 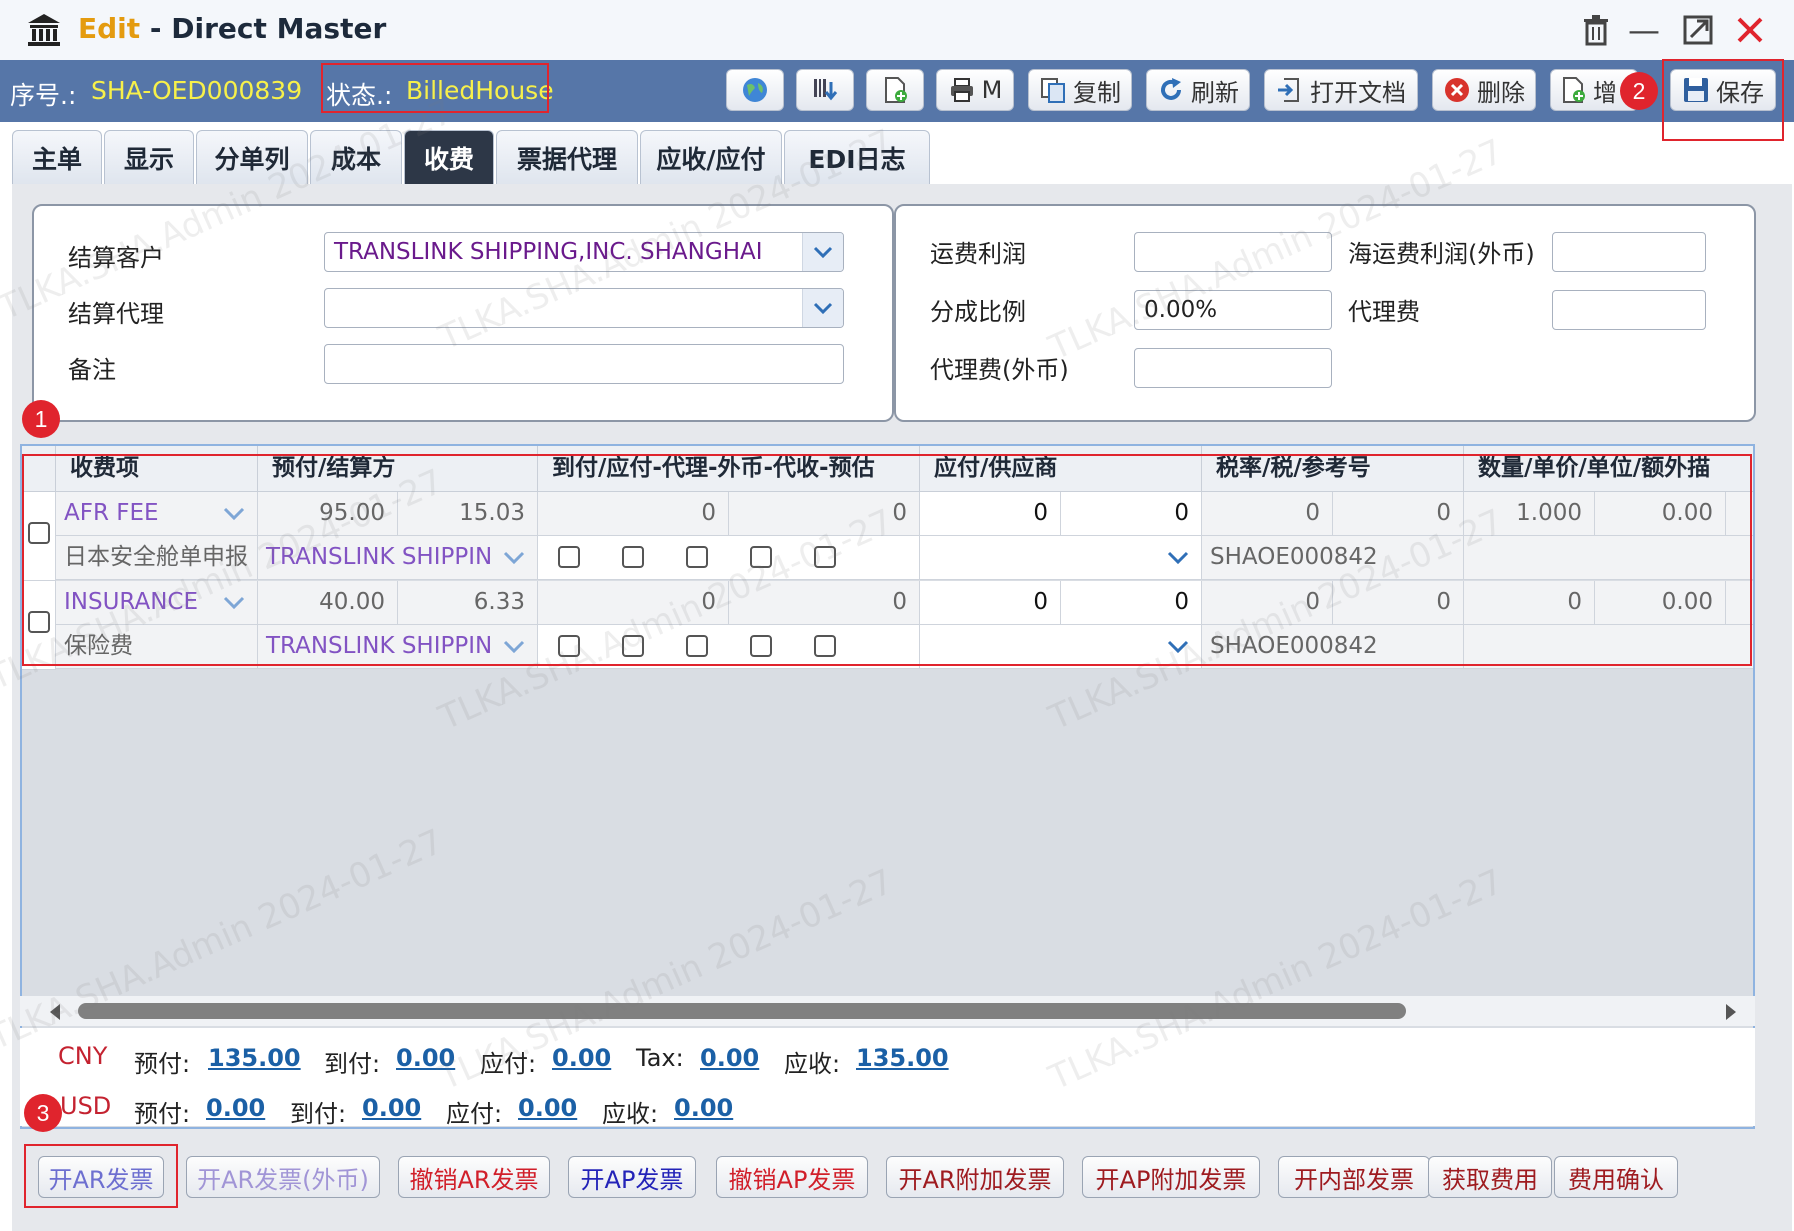 I want to click on profit-panel: 运费利润 海运费利润(外币) 分成比例 0.00% 代理费 代理费(外币), so click(x=1325, y=313).